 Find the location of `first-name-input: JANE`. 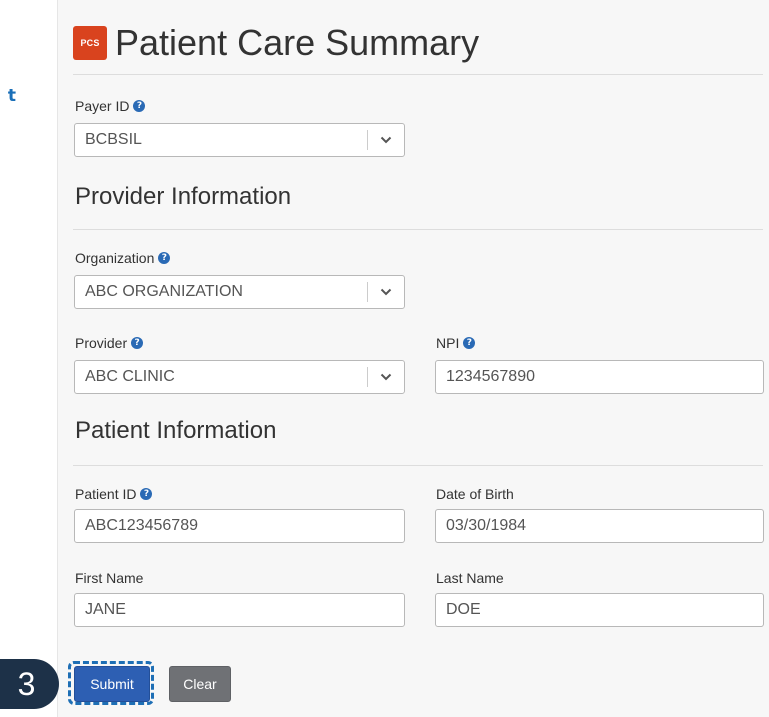

first-name-input: JANE is located at coordinates (239, 610).